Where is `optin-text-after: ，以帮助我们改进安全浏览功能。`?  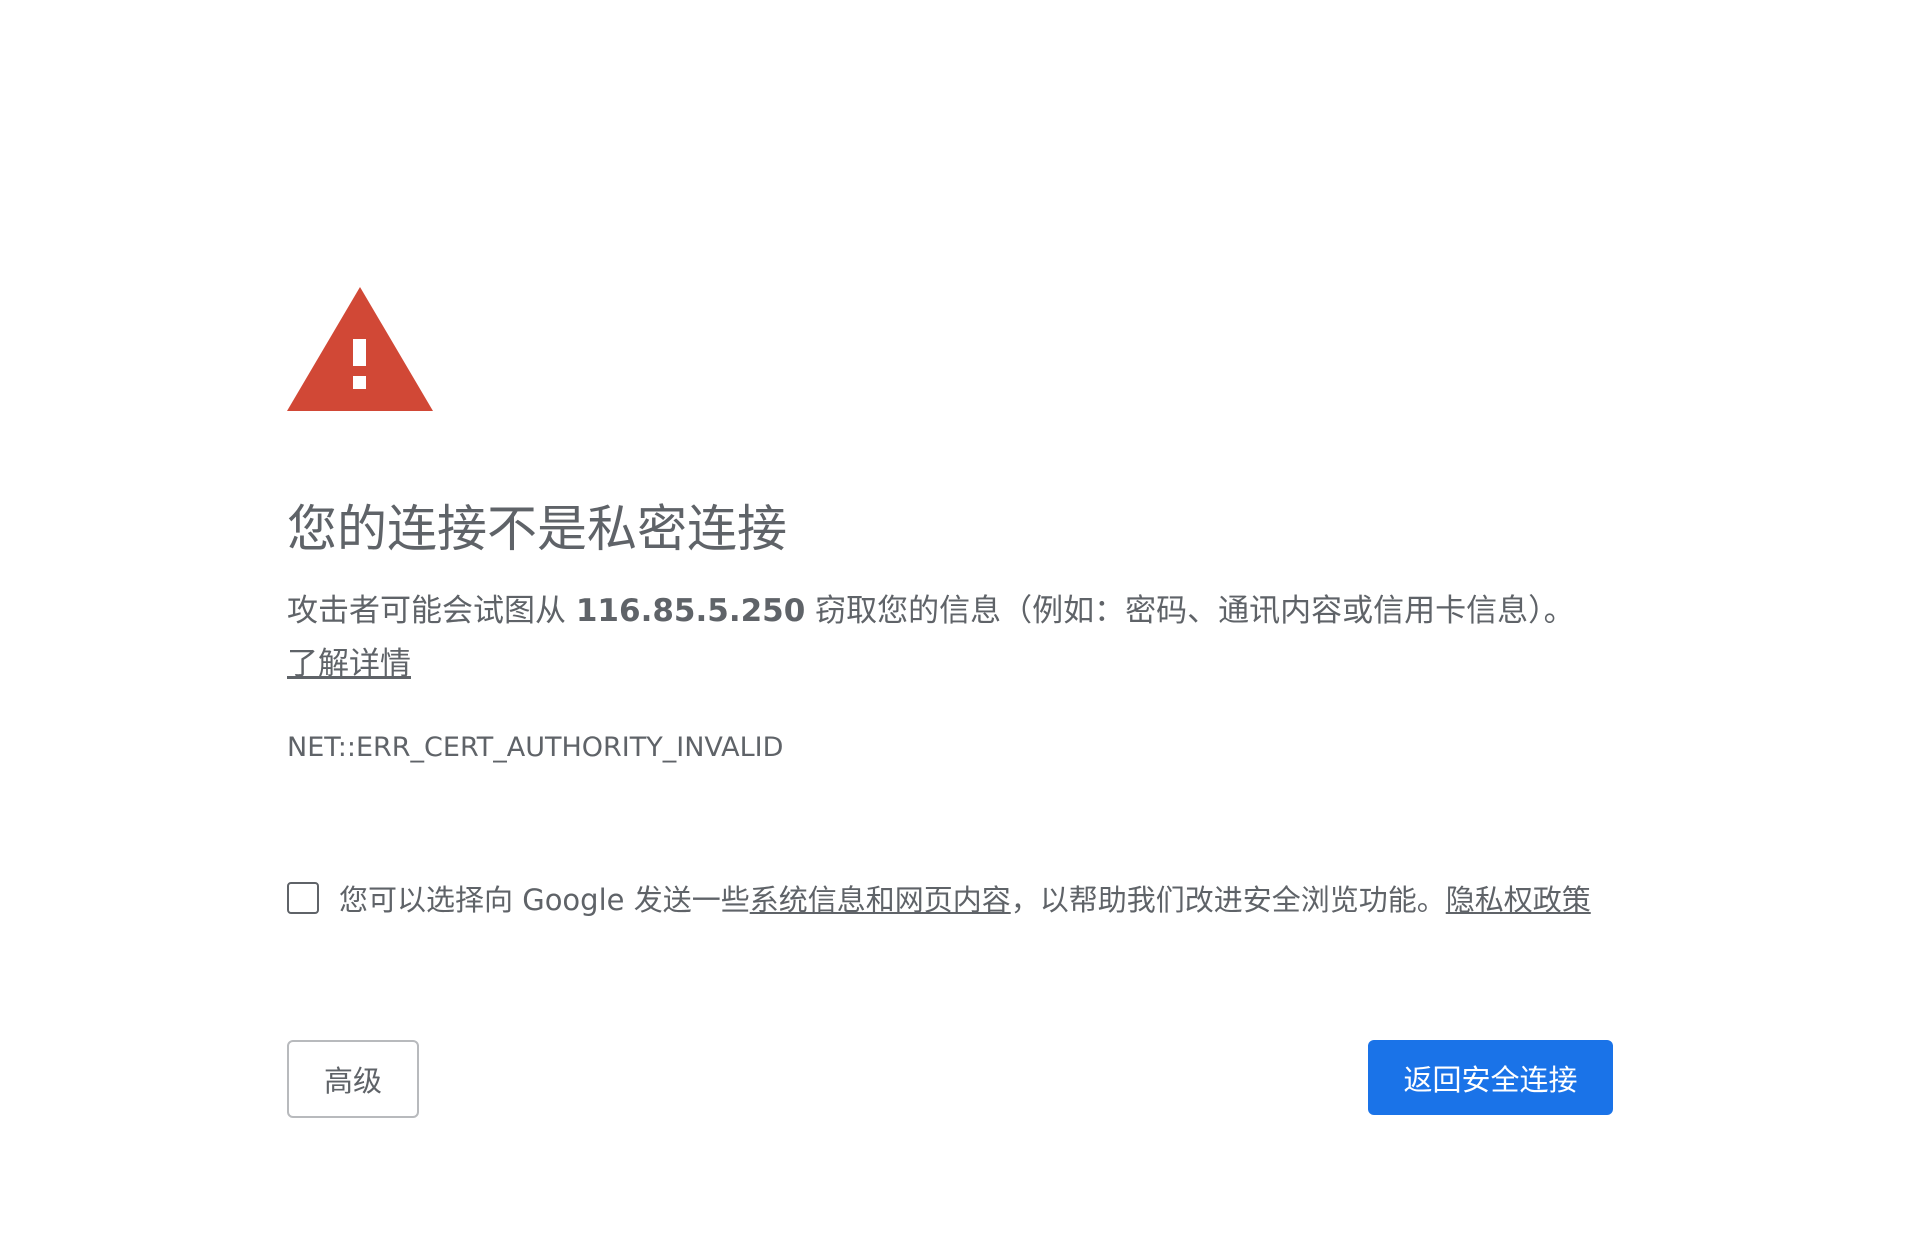 optin-text-after: ，以帮助我们改进安全浏览功能。 is located at coordinates (1228, 900).